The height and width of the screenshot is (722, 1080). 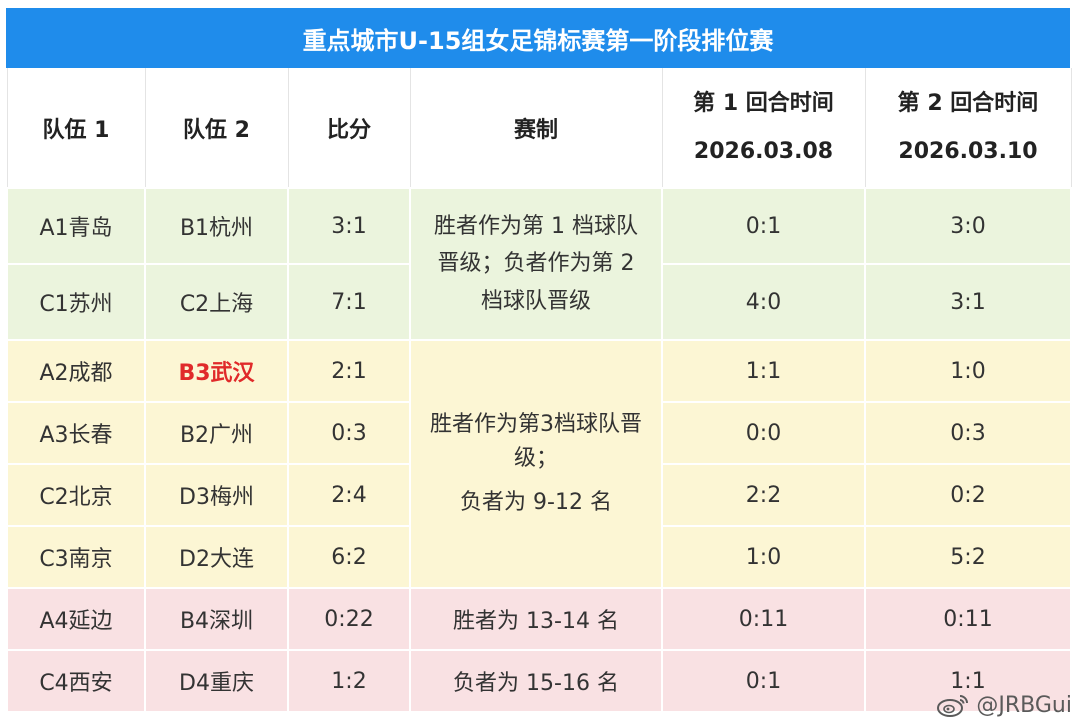 I want to click on score-cell: 7:1, so click(x=349, y=302).